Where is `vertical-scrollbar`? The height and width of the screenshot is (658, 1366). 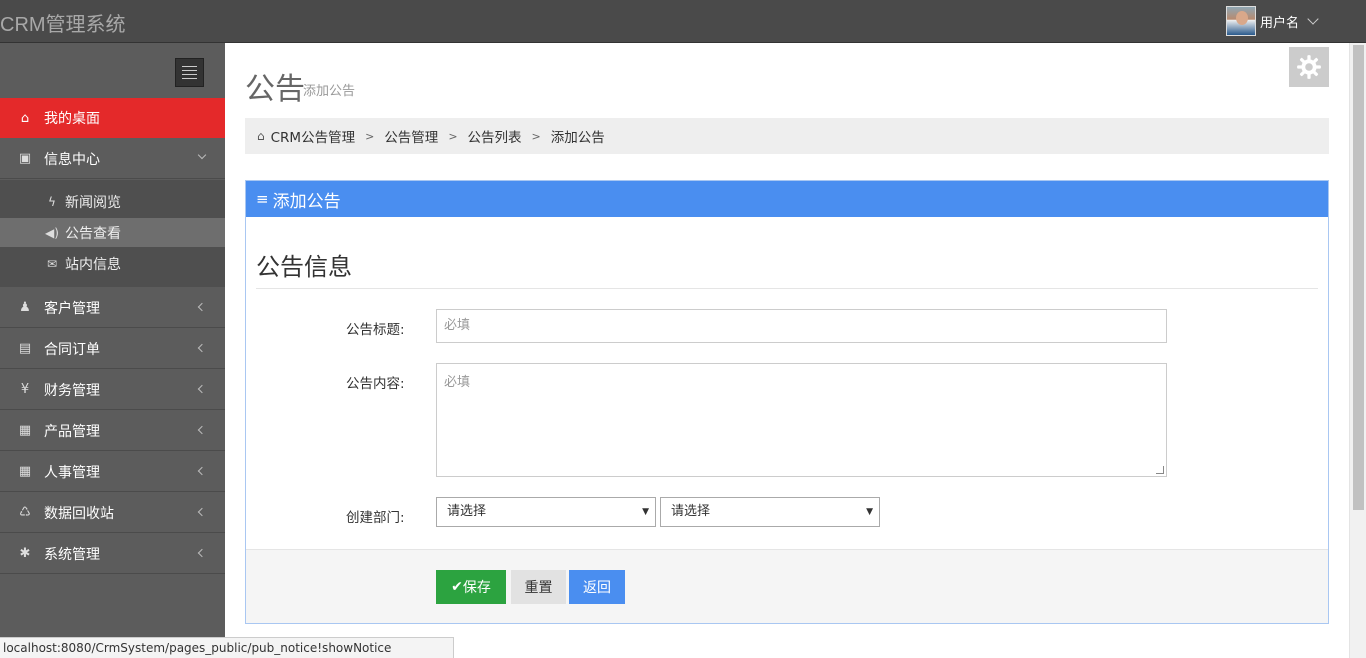
vertical-scrollbar is located at coordinates (1357, 350).